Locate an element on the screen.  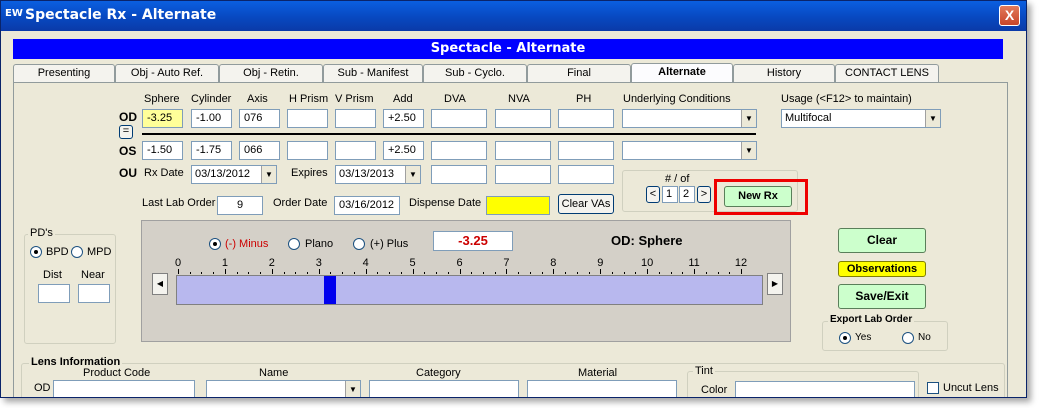
header-v-prism: V Prism is located at coordinates (354, 99).